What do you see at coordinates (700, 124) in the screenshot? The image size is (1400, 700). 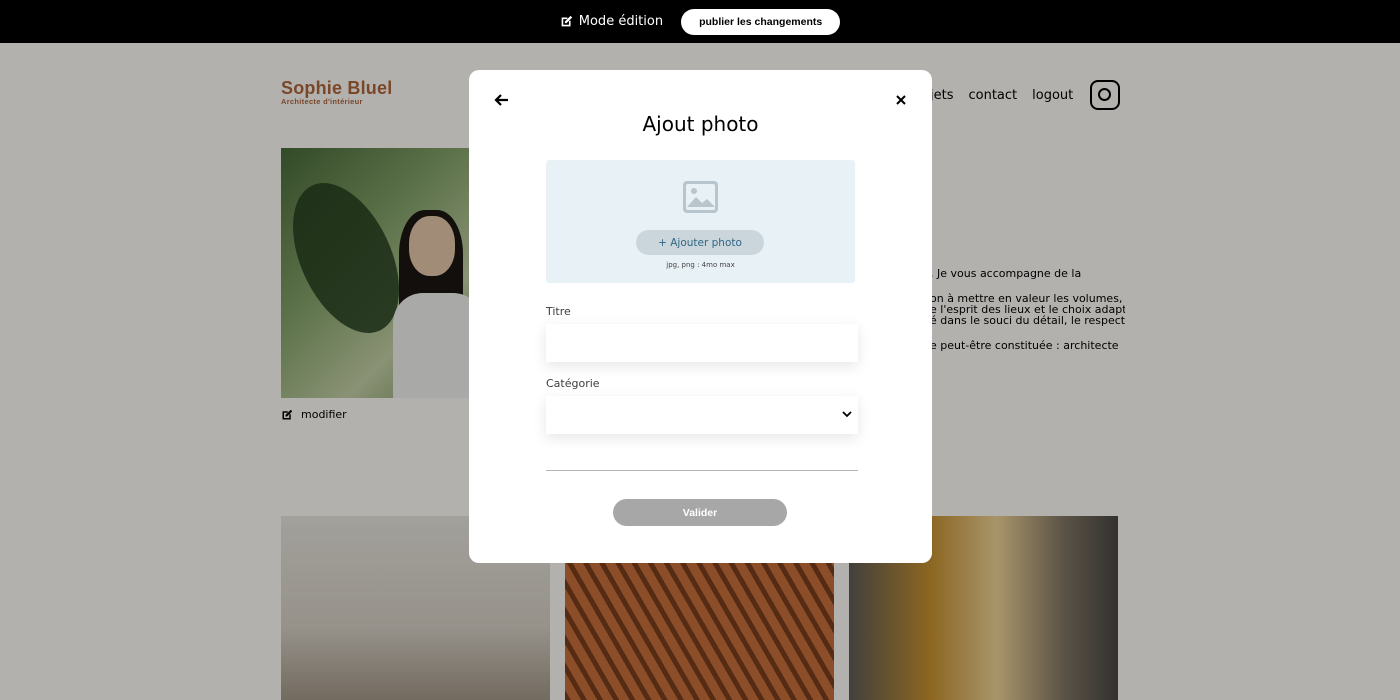 I see `modal-title: Ajout photo` at bounding box center [700, 124].